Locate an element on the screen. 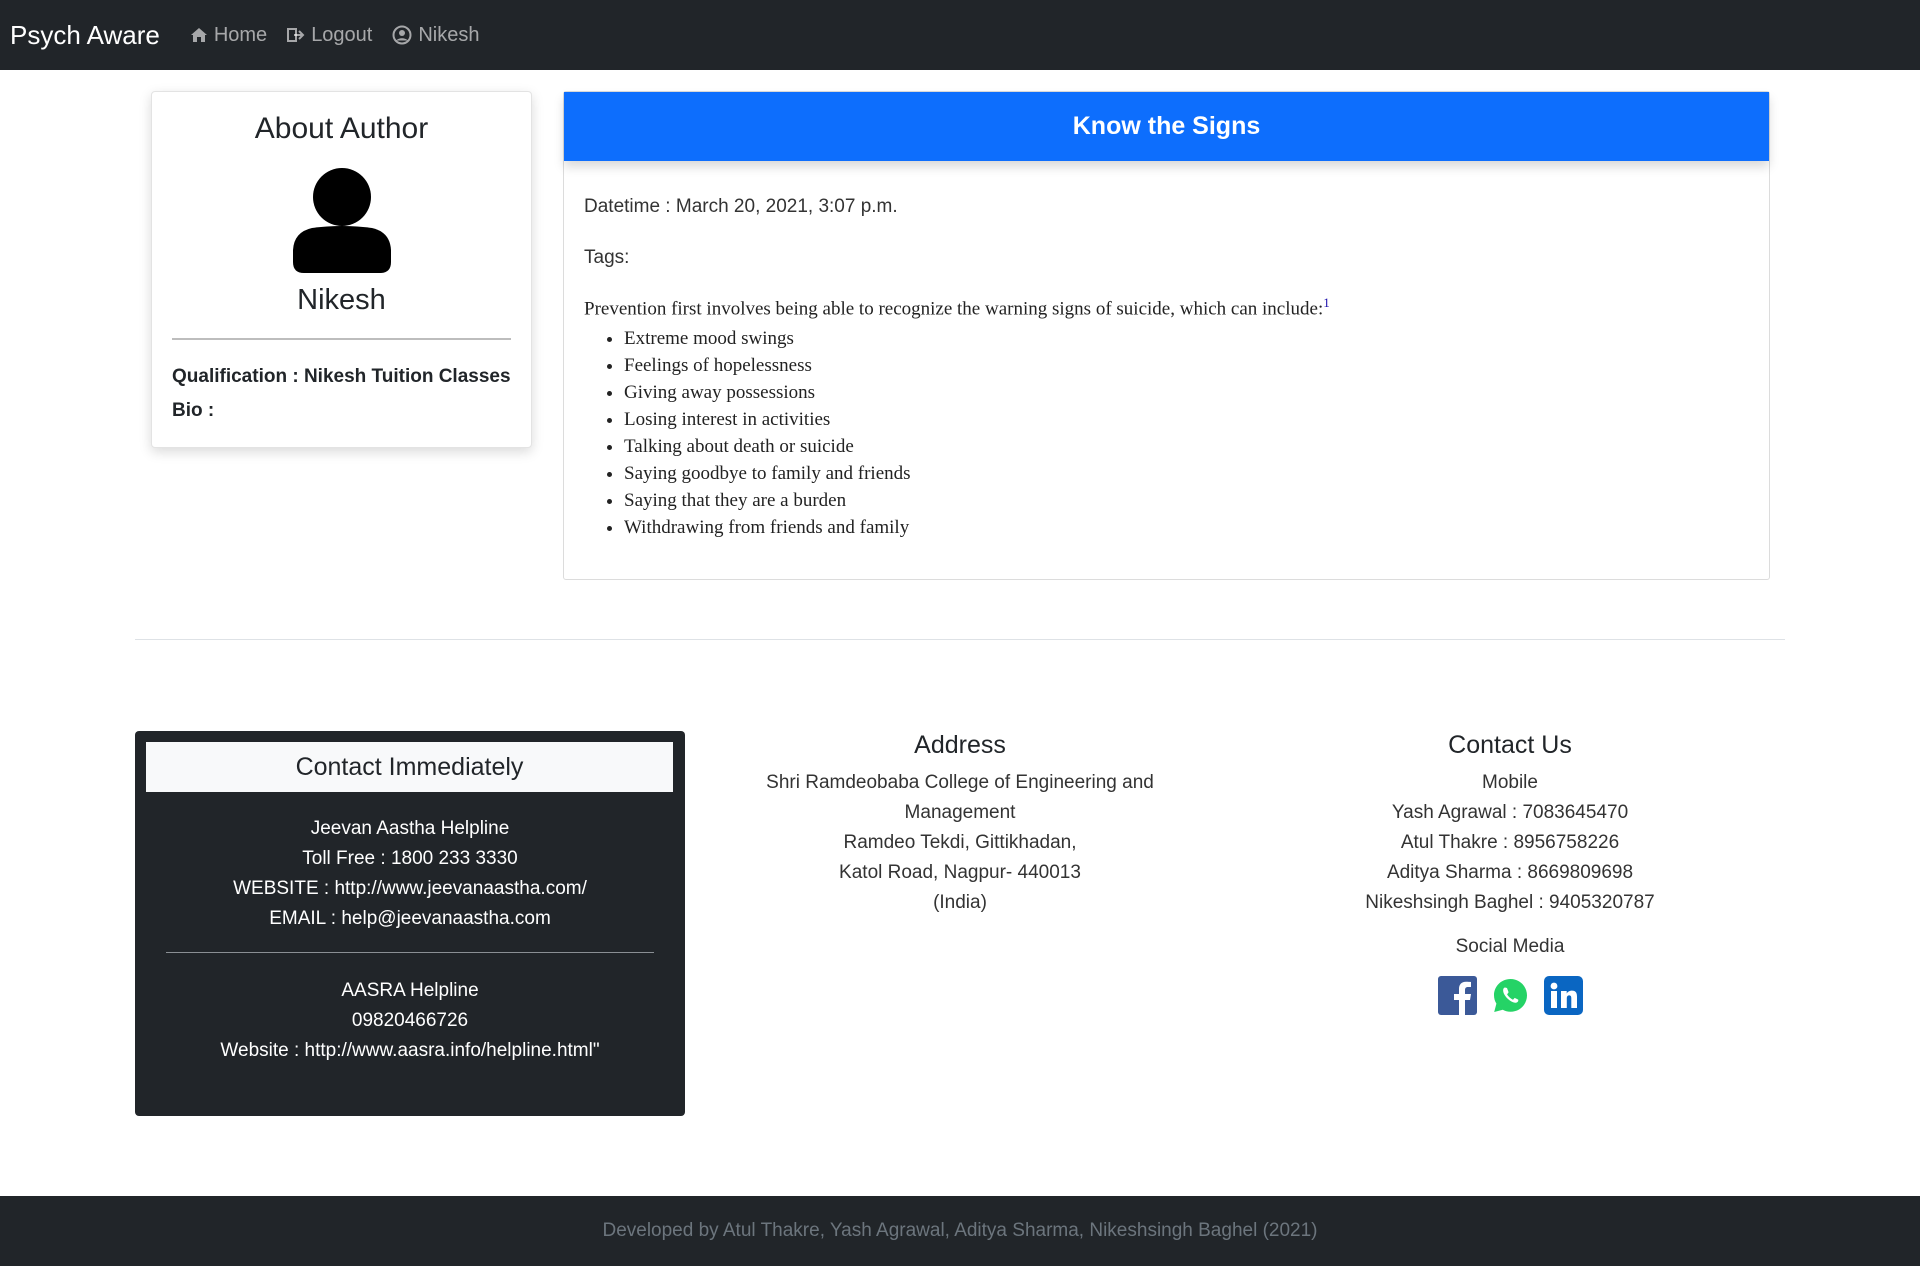 The height and width of the screenshot is (1266, 1920). home-icon is located at coordinates (198, 35).